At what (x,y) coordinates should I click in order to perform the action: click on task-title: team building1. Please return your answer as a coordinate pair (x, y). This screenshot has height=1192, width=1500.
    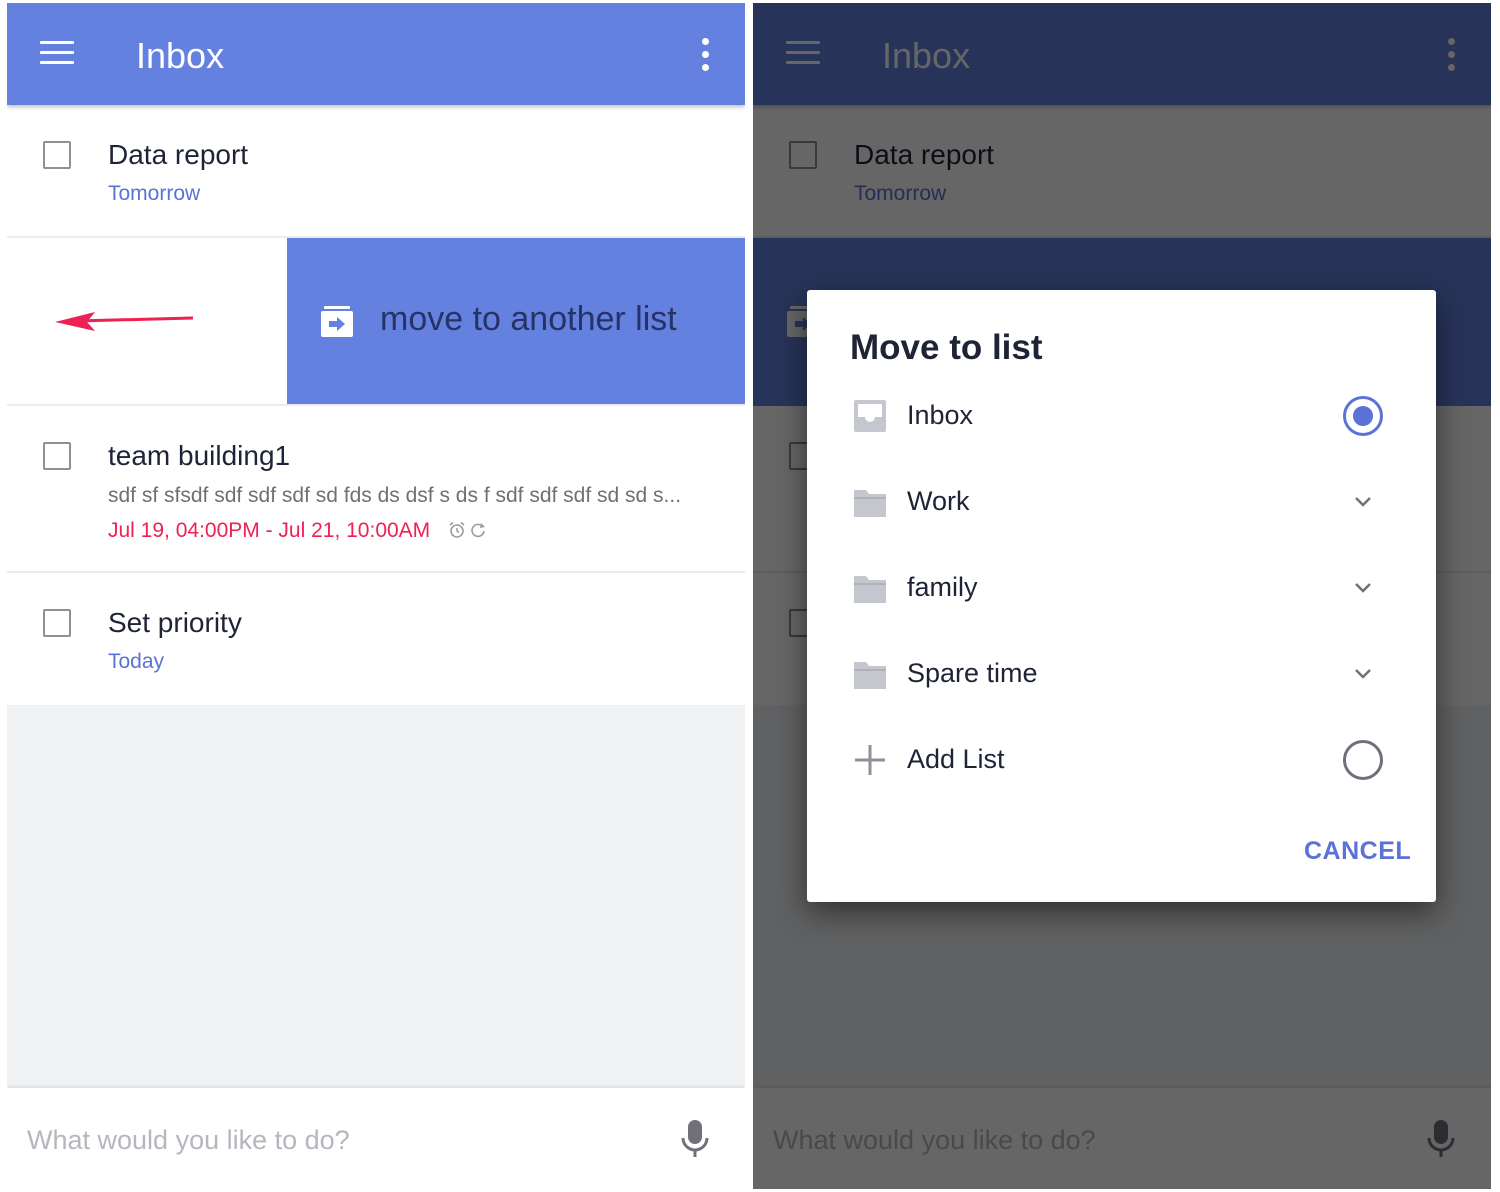
    Looking at the image, I should click on (199, 455).